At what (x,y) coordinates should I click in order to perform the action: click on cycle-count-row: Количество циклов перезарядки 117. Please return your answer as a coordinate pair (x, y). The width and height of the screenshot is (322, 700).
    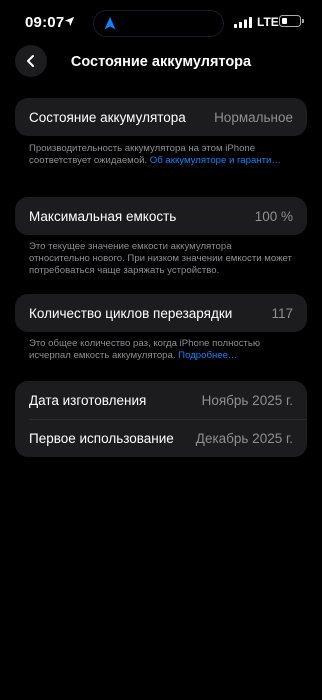
    Looking at the image, I should click on (161, 313).